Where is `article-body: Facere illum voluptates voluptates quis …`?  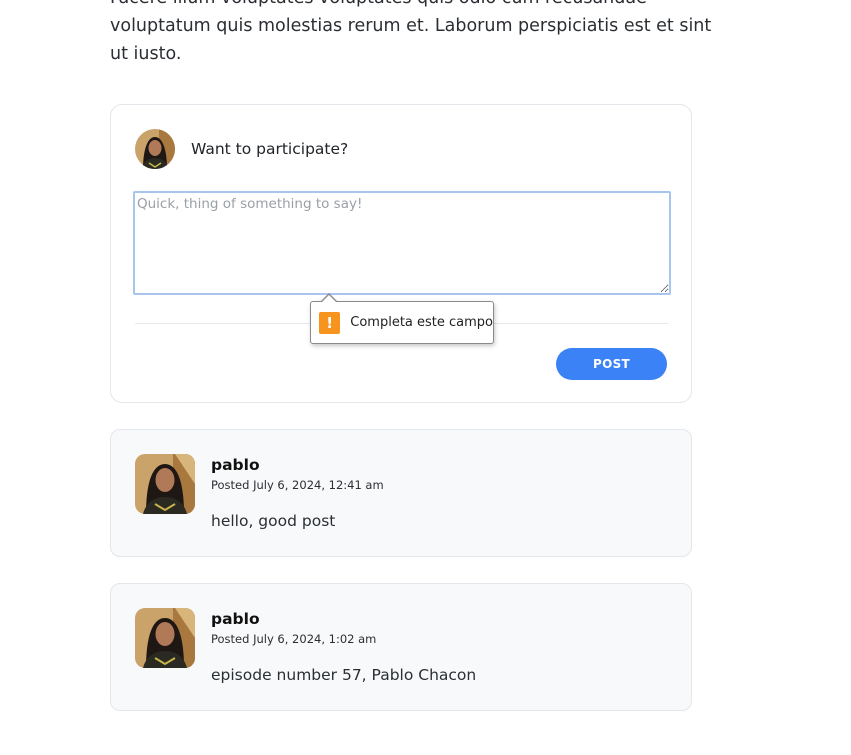 article-body: Facere illum voluptates voluptates quis … is located at coordinates (411, 34).